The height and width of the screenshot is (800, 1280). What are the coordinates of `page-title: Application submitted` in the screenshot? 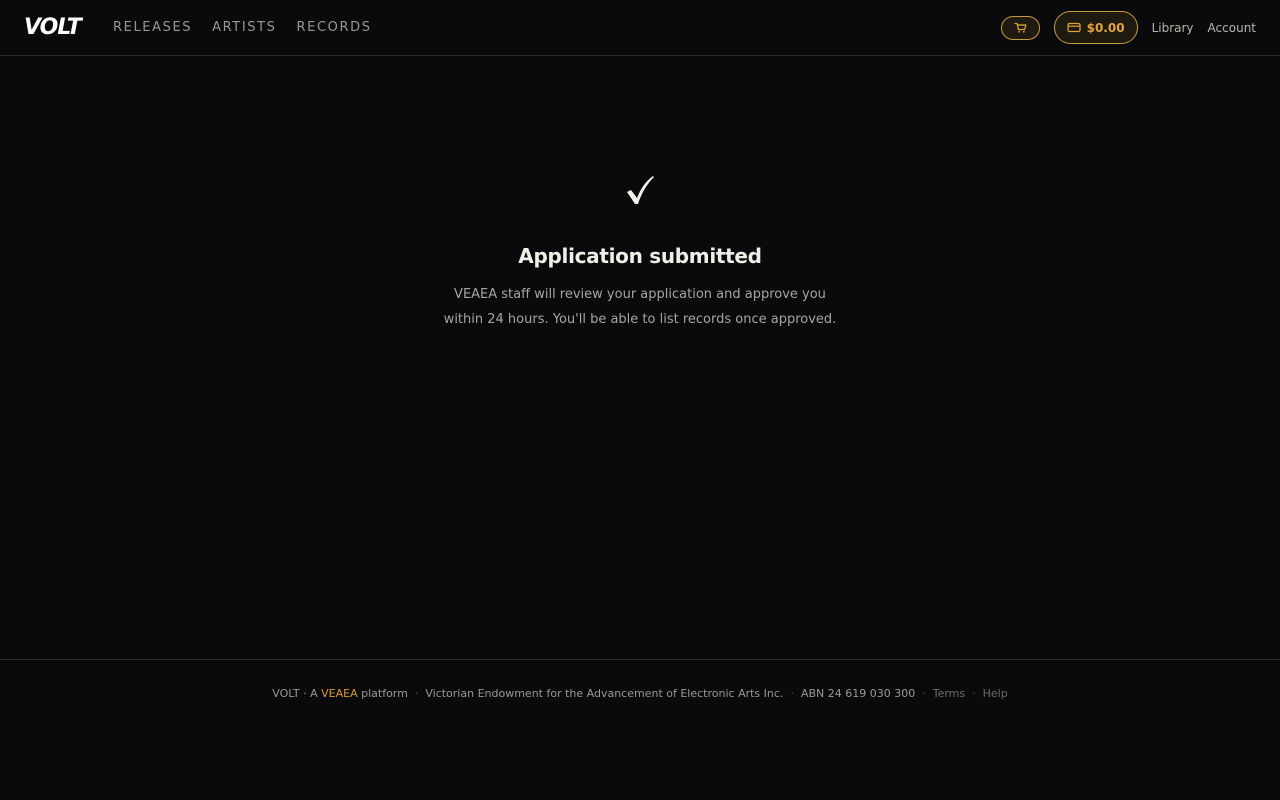 It's located at (640, 256).